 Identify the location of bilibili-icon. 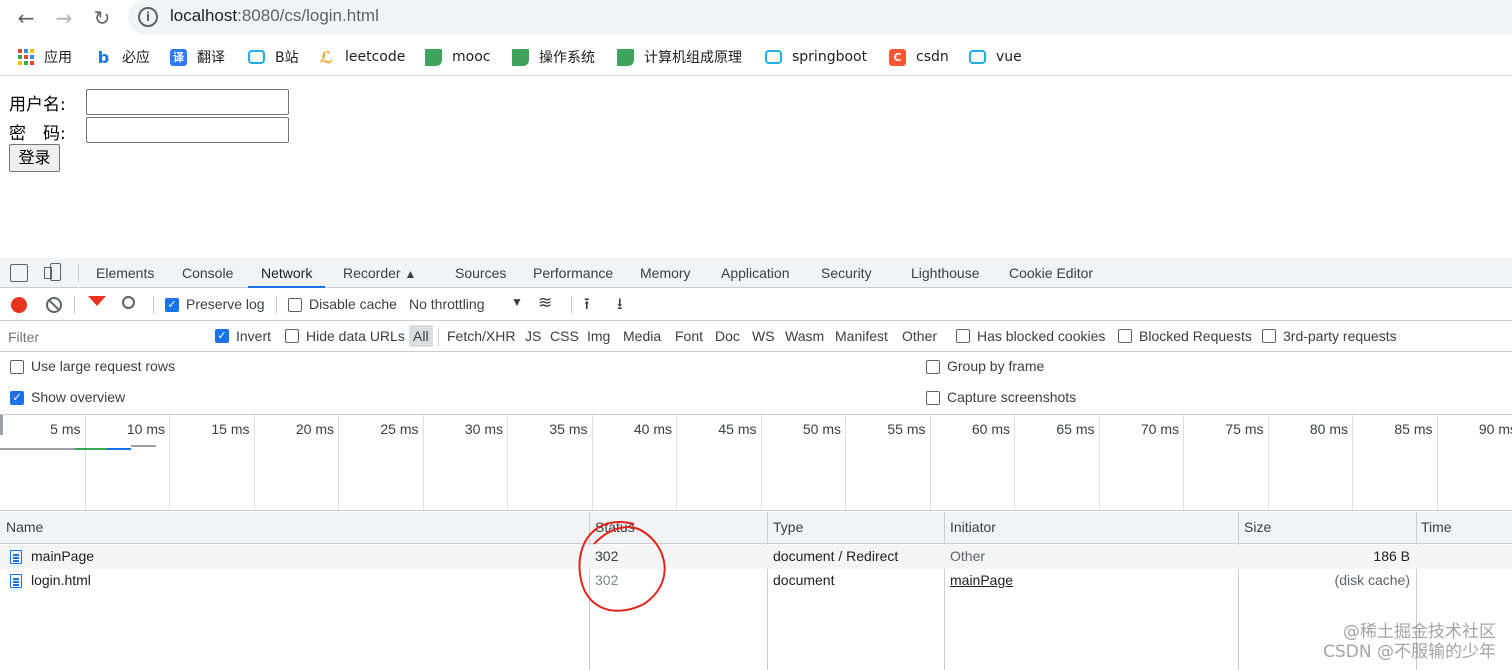
(977, 57).